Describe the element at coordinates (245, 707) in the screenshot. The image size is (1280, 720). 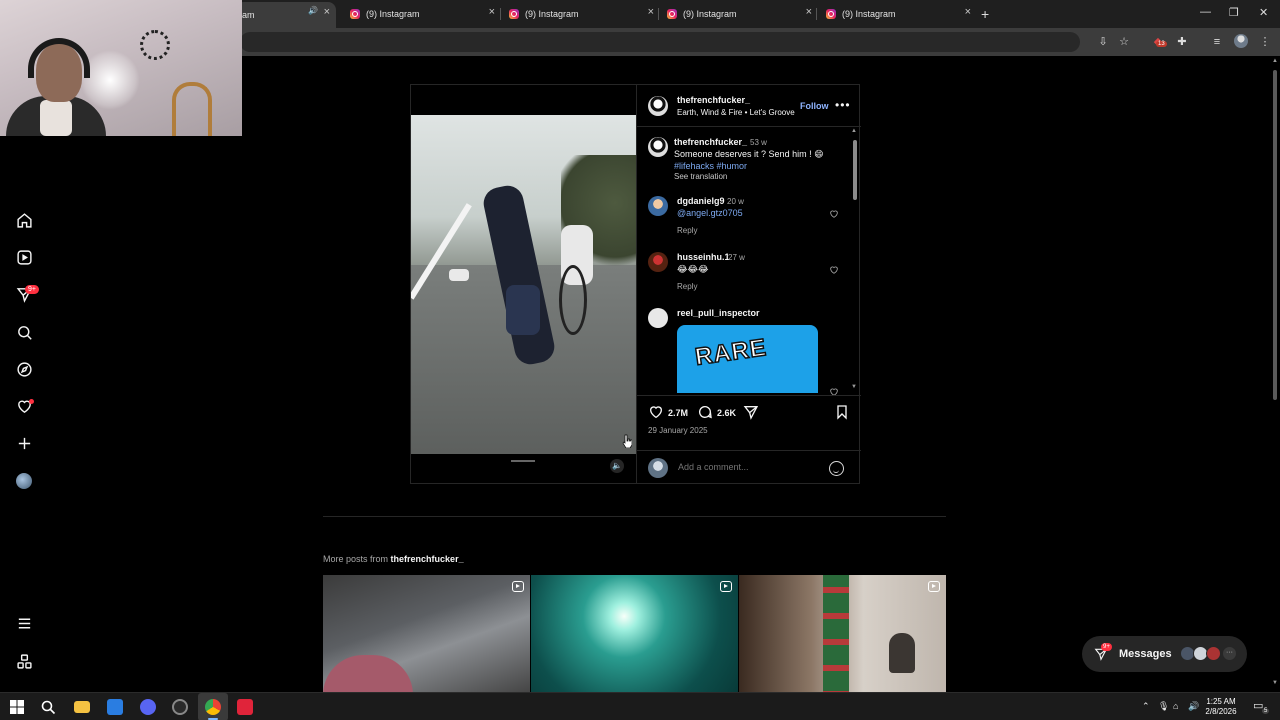
I see `app-icon` at that location.